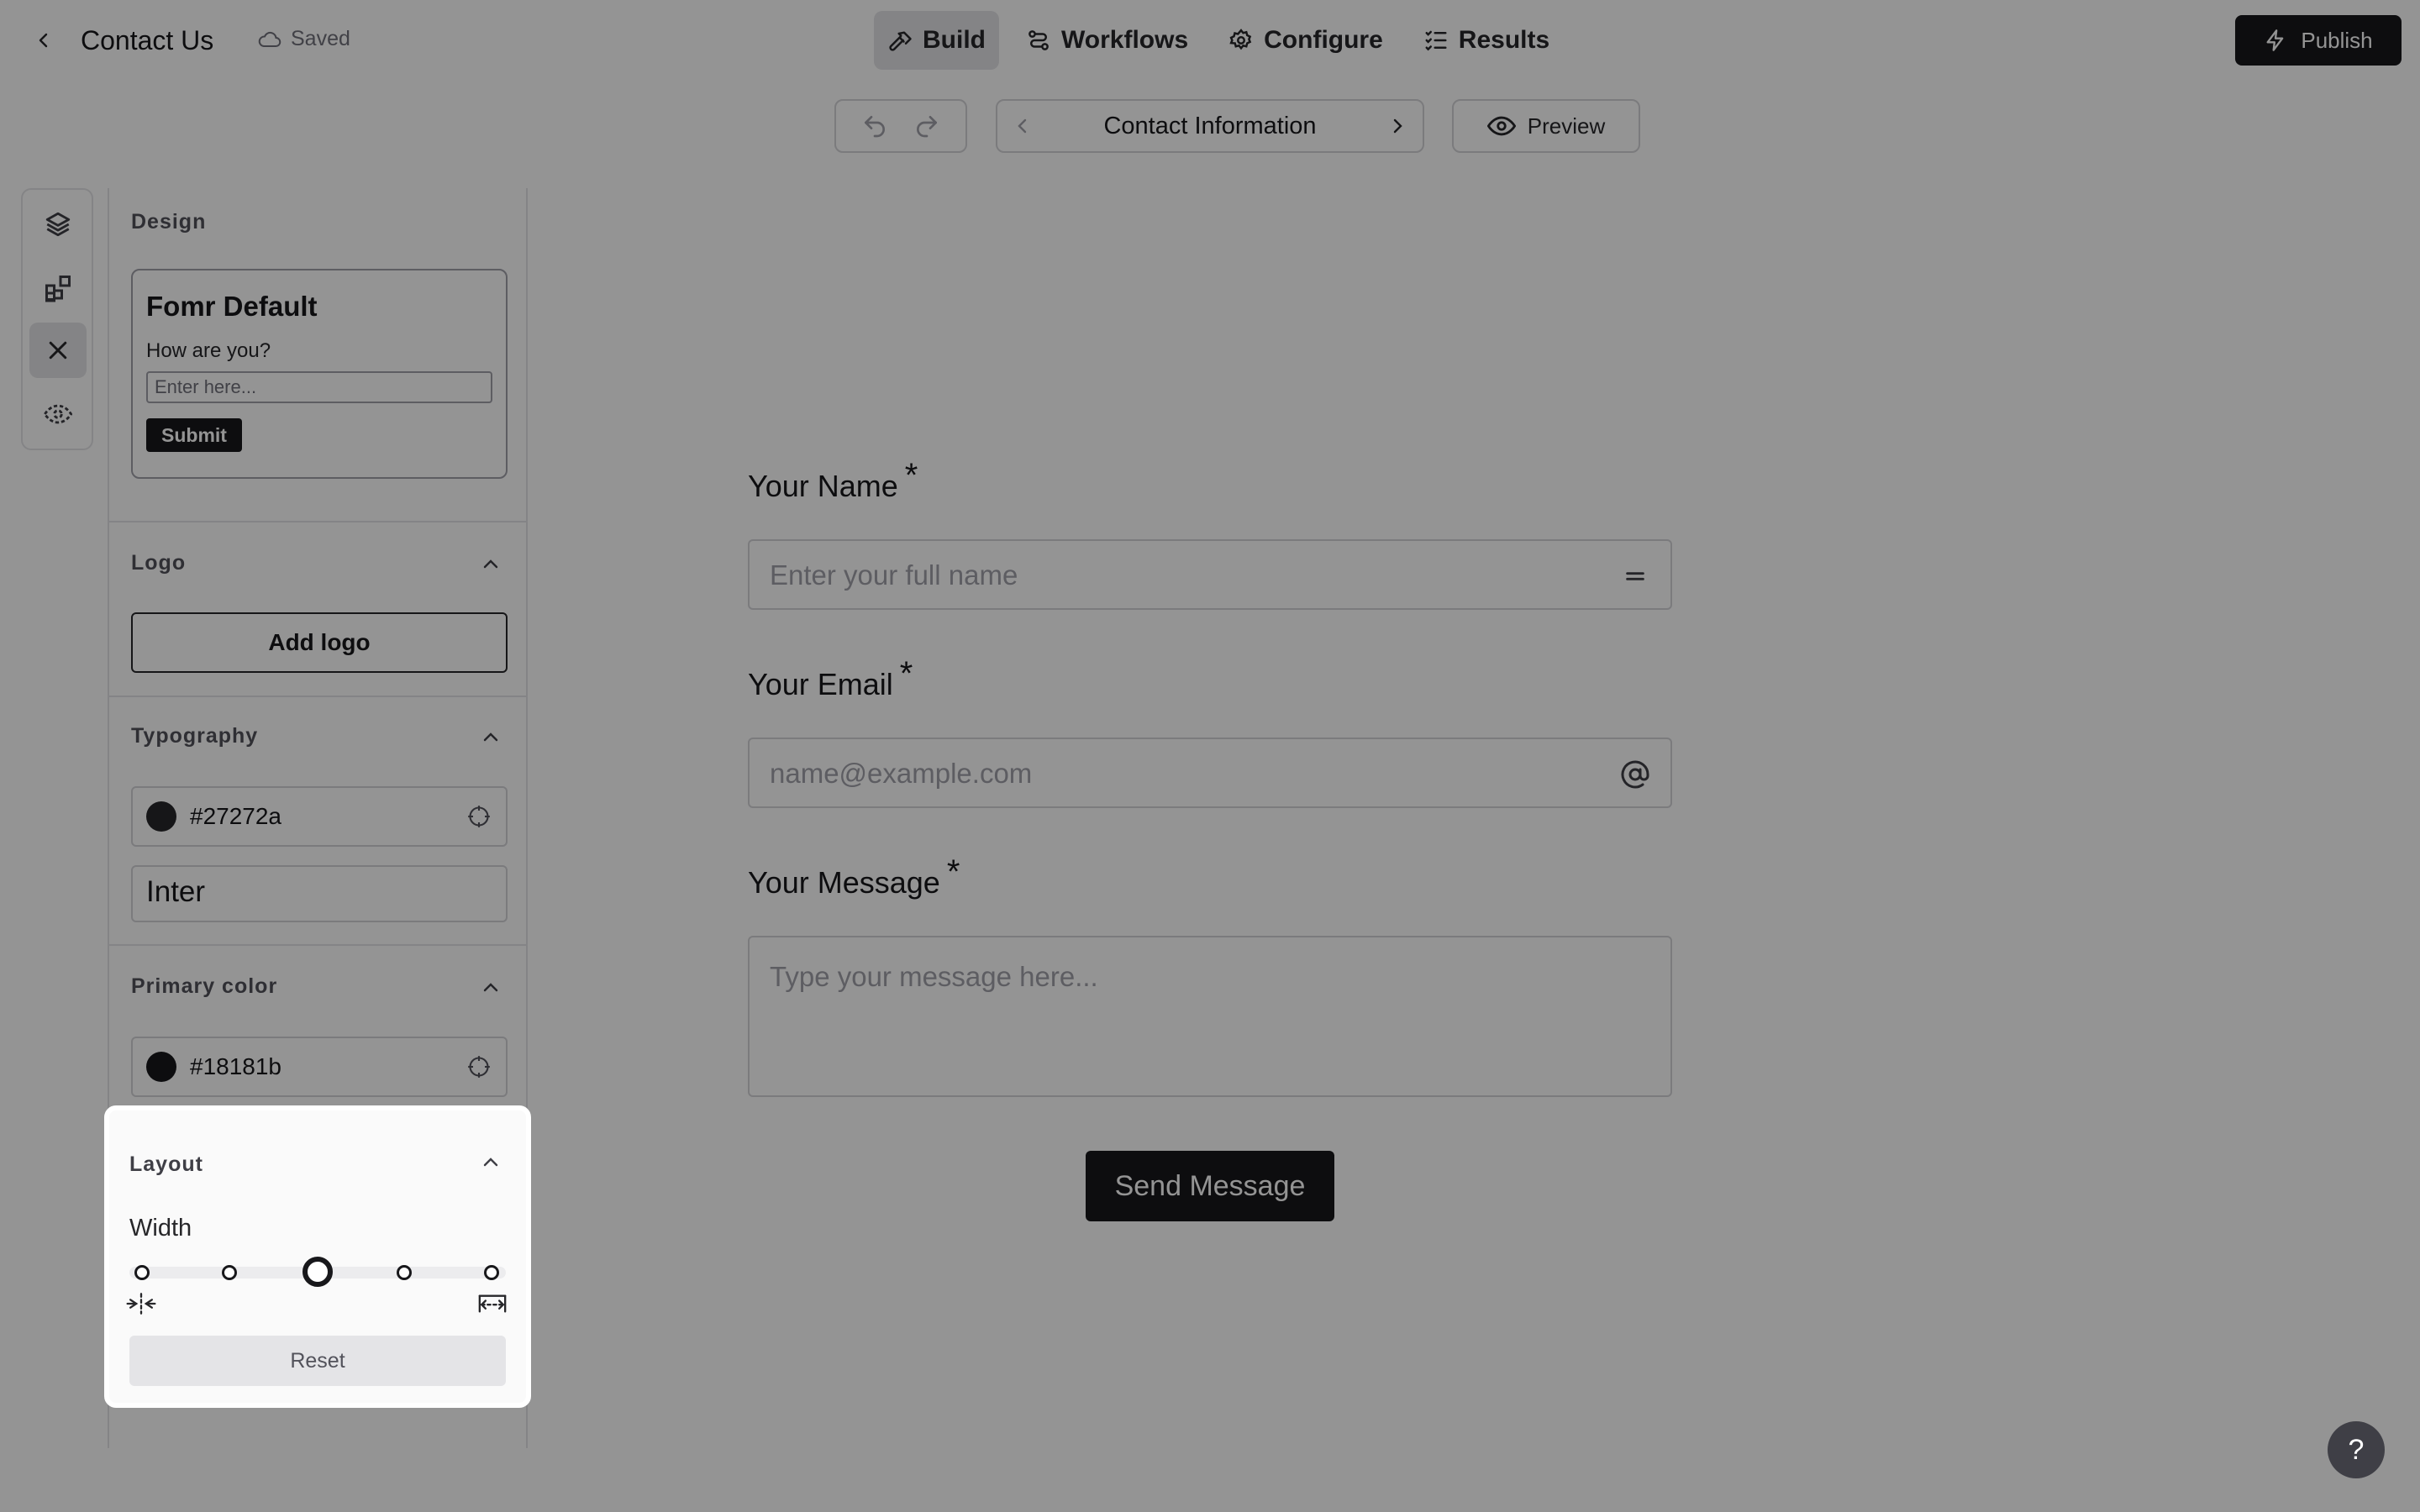 The height and width of the screenshot is (1512, 2420). Describe the element at coordinates (2356, 1449) in the screenshot. I see `help-button: ?` at that location.